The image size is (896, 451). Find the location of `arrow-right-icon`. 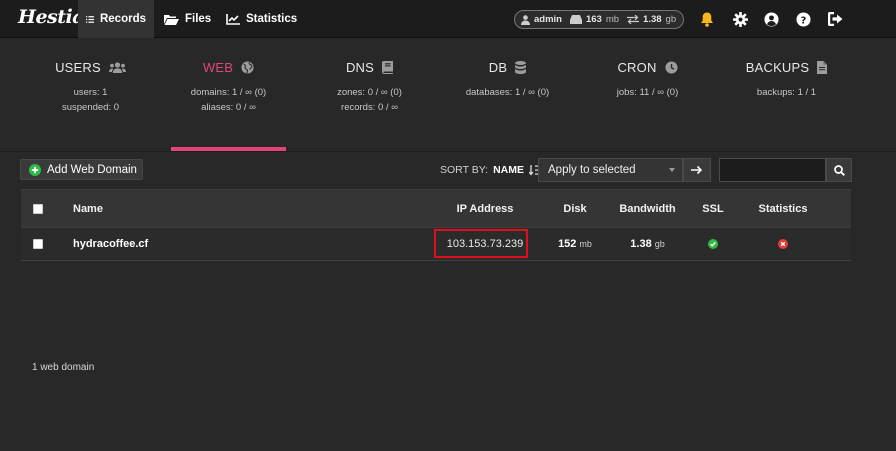

arrow-right-icon is located at coordinates (697, 170).